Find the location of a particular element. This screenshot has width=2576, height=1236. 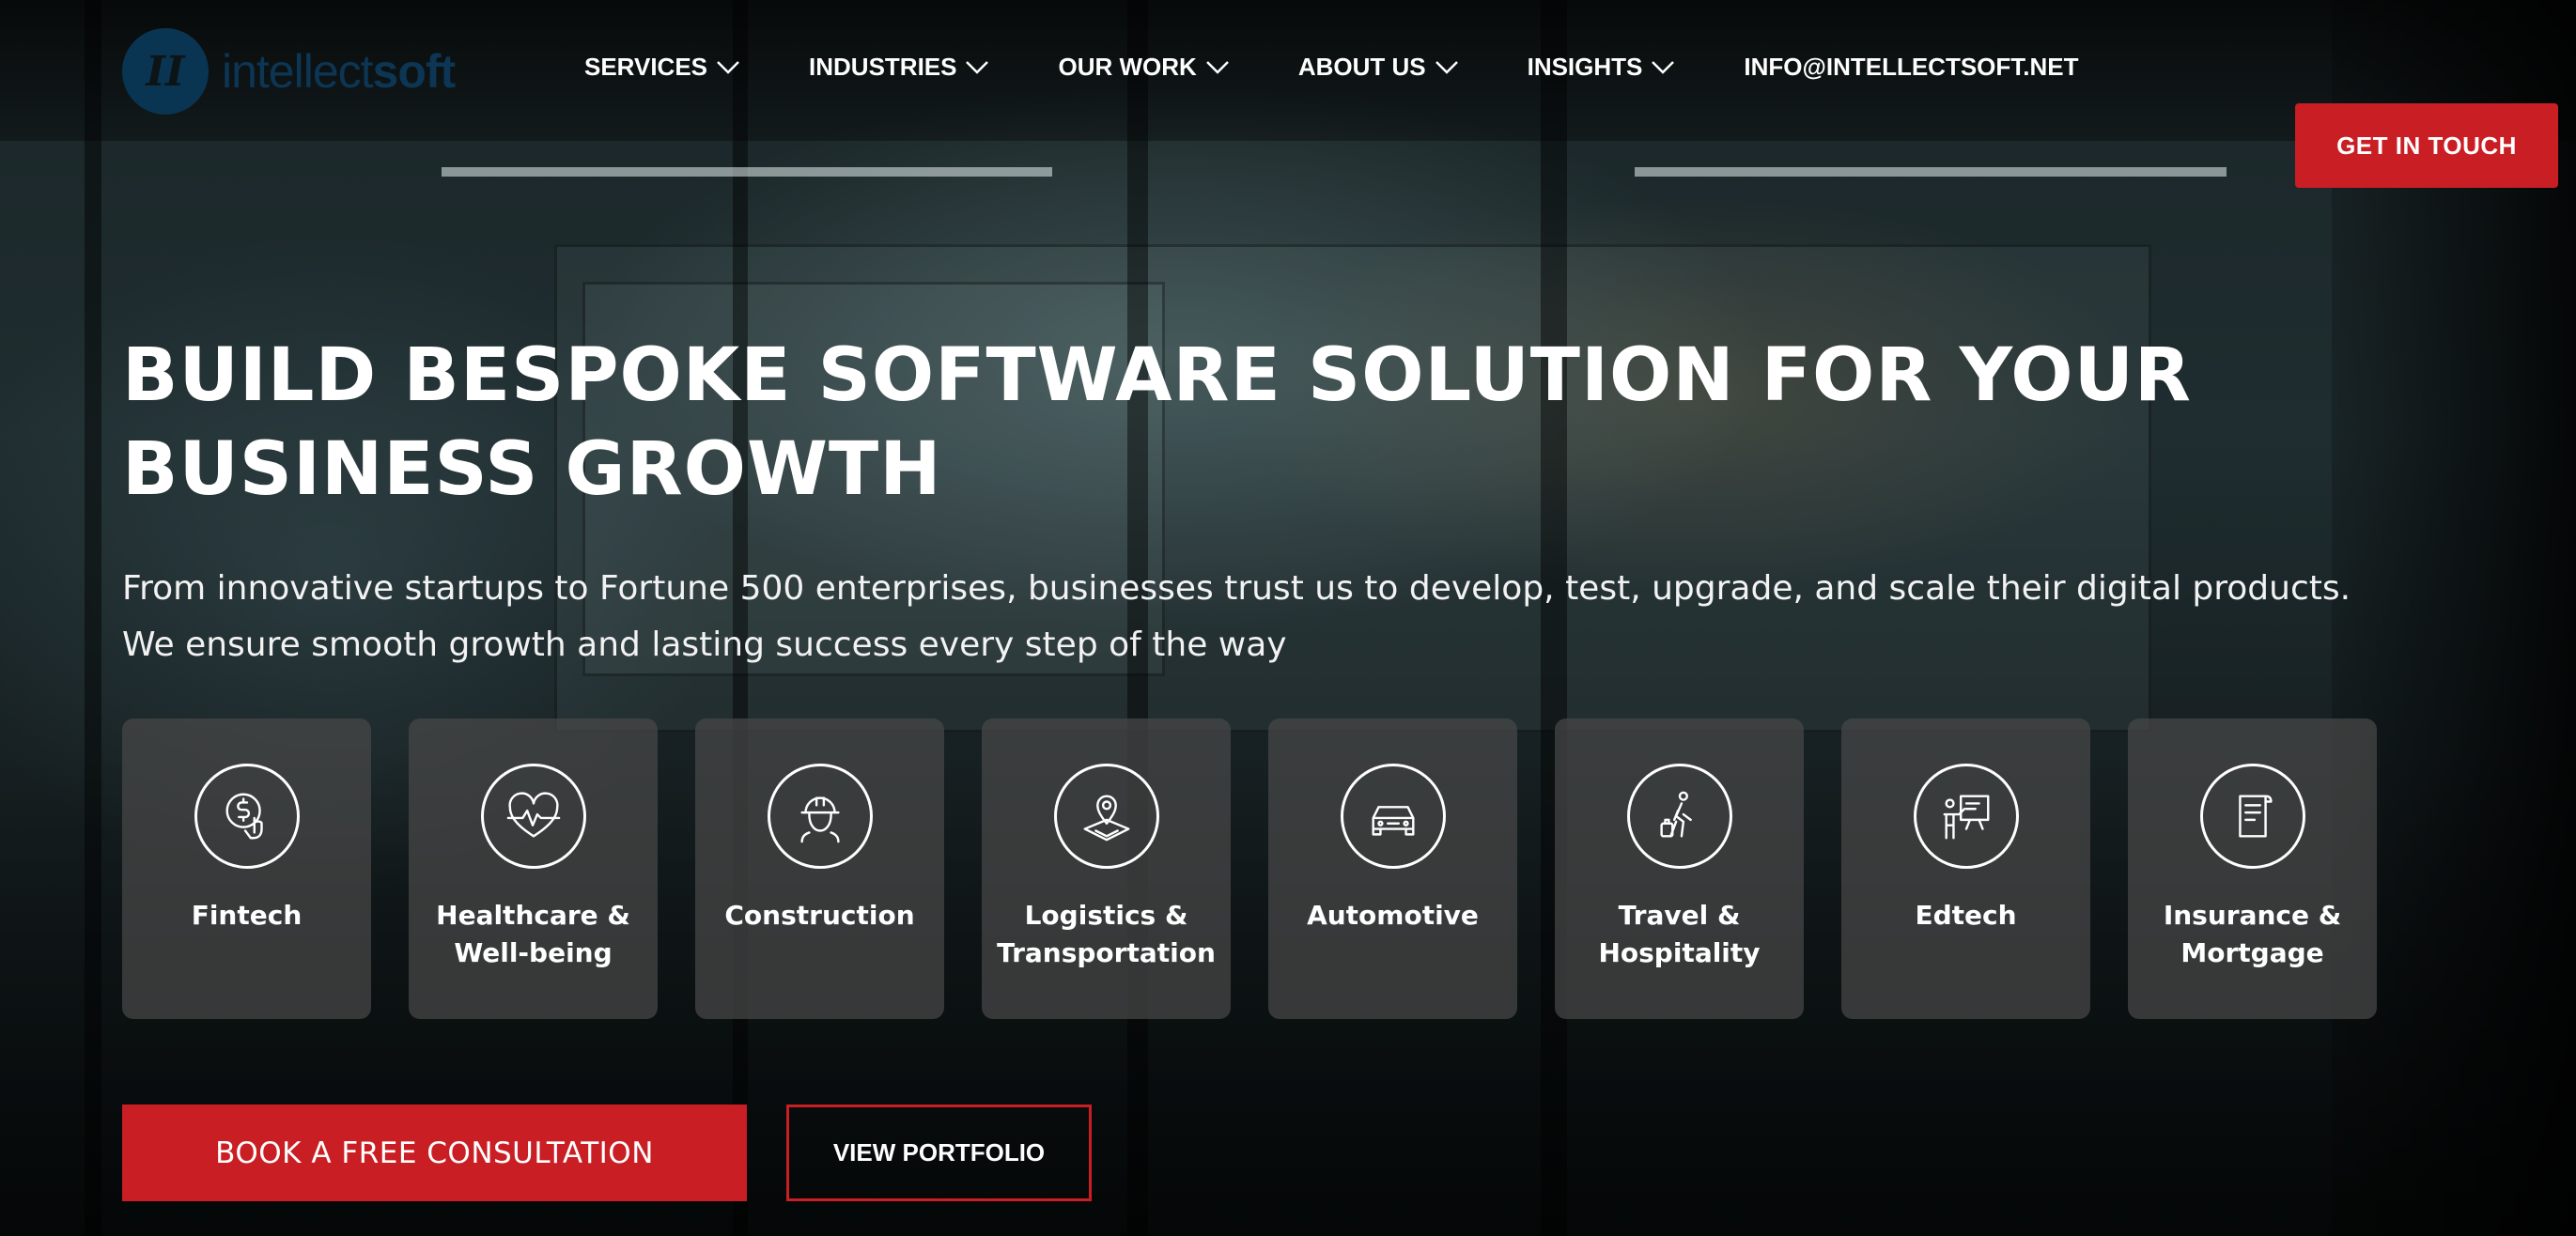

industry-card-label: Logistics & Transportation is located at coordinates (1106, 934).